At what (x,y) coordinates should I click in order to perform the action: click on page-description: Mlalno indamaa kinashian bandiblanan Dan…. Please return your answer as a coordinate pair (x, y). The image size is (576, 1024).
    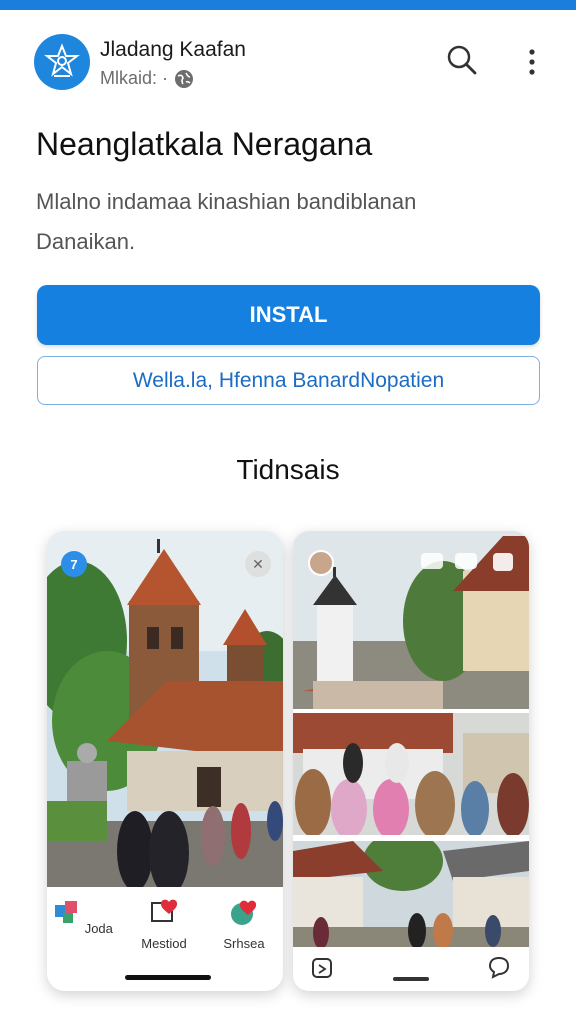
    Looking at the image, I should click on (226, 221).